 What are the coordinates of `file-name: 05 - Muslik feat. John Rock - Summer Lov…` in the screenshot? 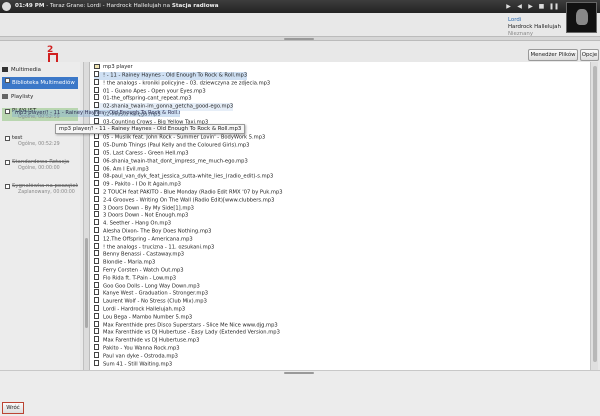 It's located at (184, 137).